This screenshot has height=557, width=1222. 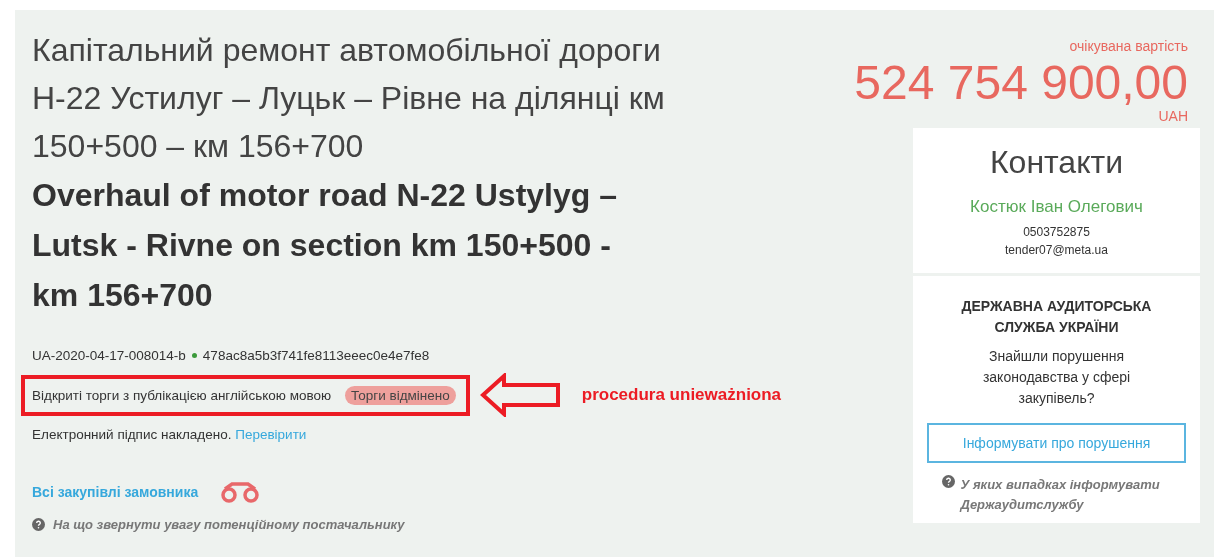 I want to click on all-purchases-link: Всі закупівлі замовника, so click(x=115, y=492).